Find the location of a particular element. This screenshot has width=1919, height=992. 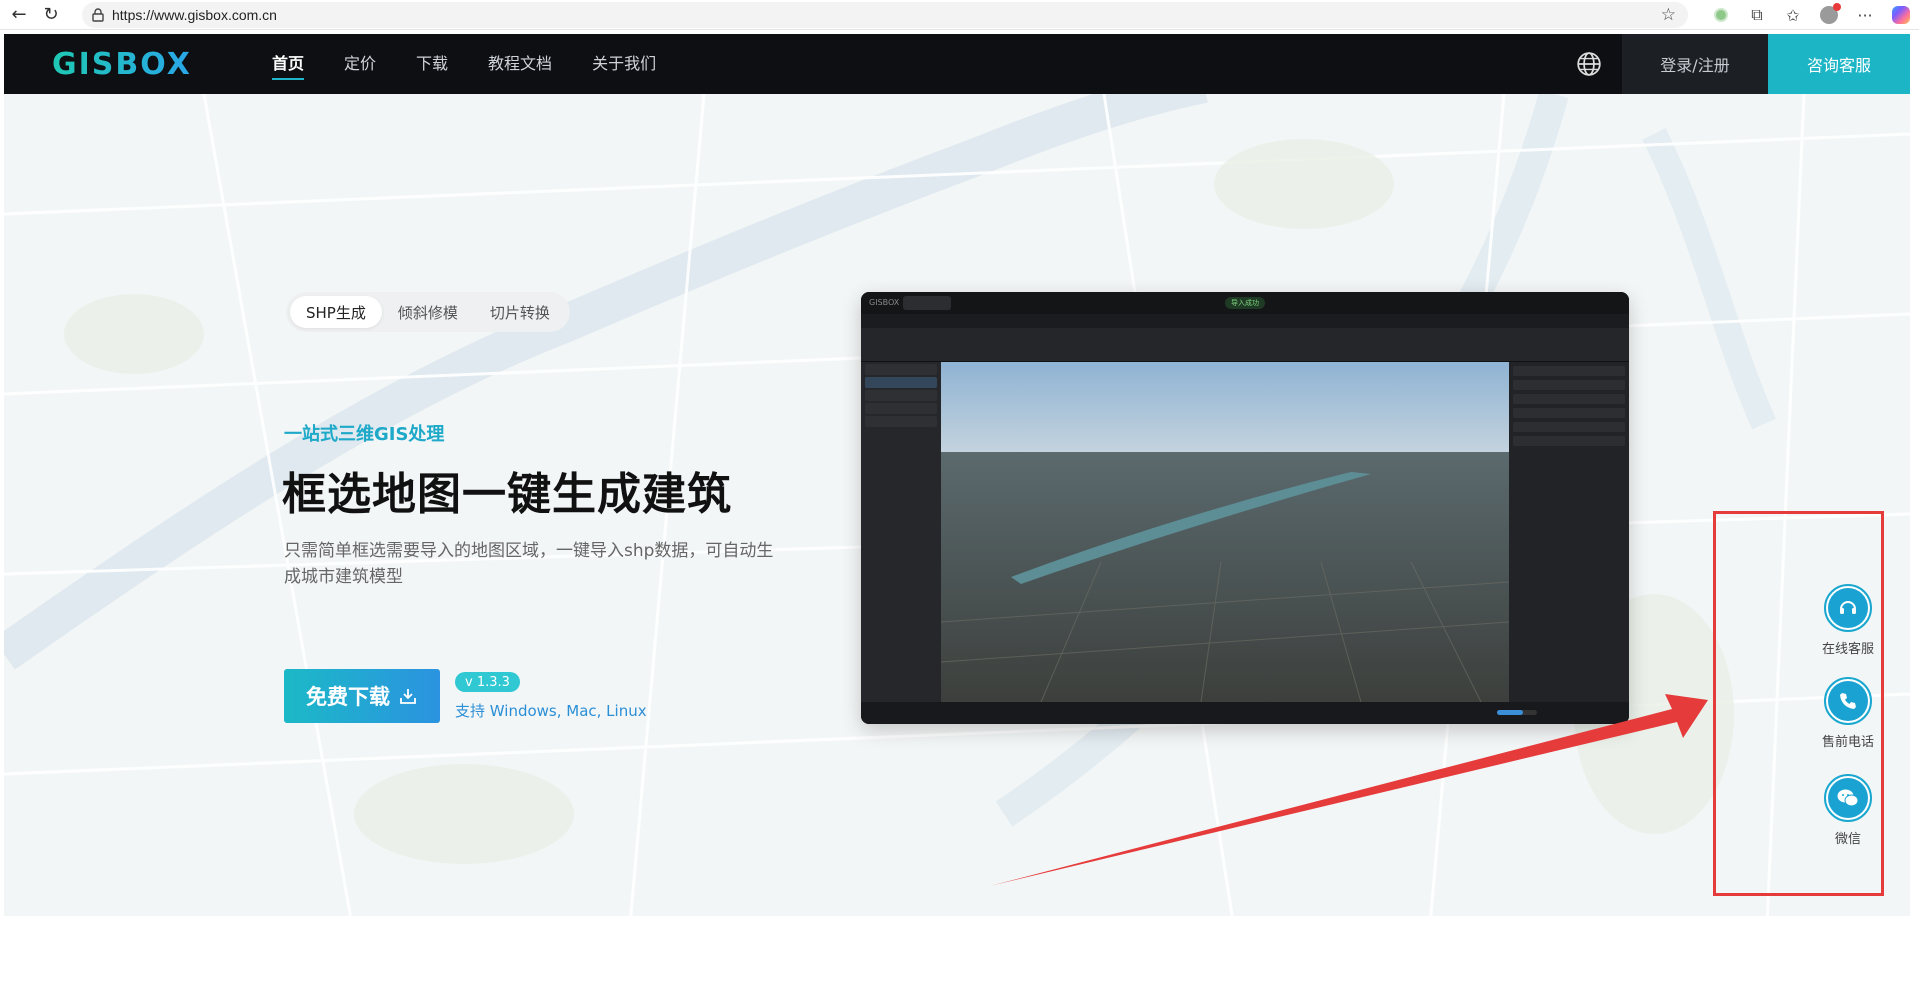

headset-icon is located at coordinates (1848, 608).